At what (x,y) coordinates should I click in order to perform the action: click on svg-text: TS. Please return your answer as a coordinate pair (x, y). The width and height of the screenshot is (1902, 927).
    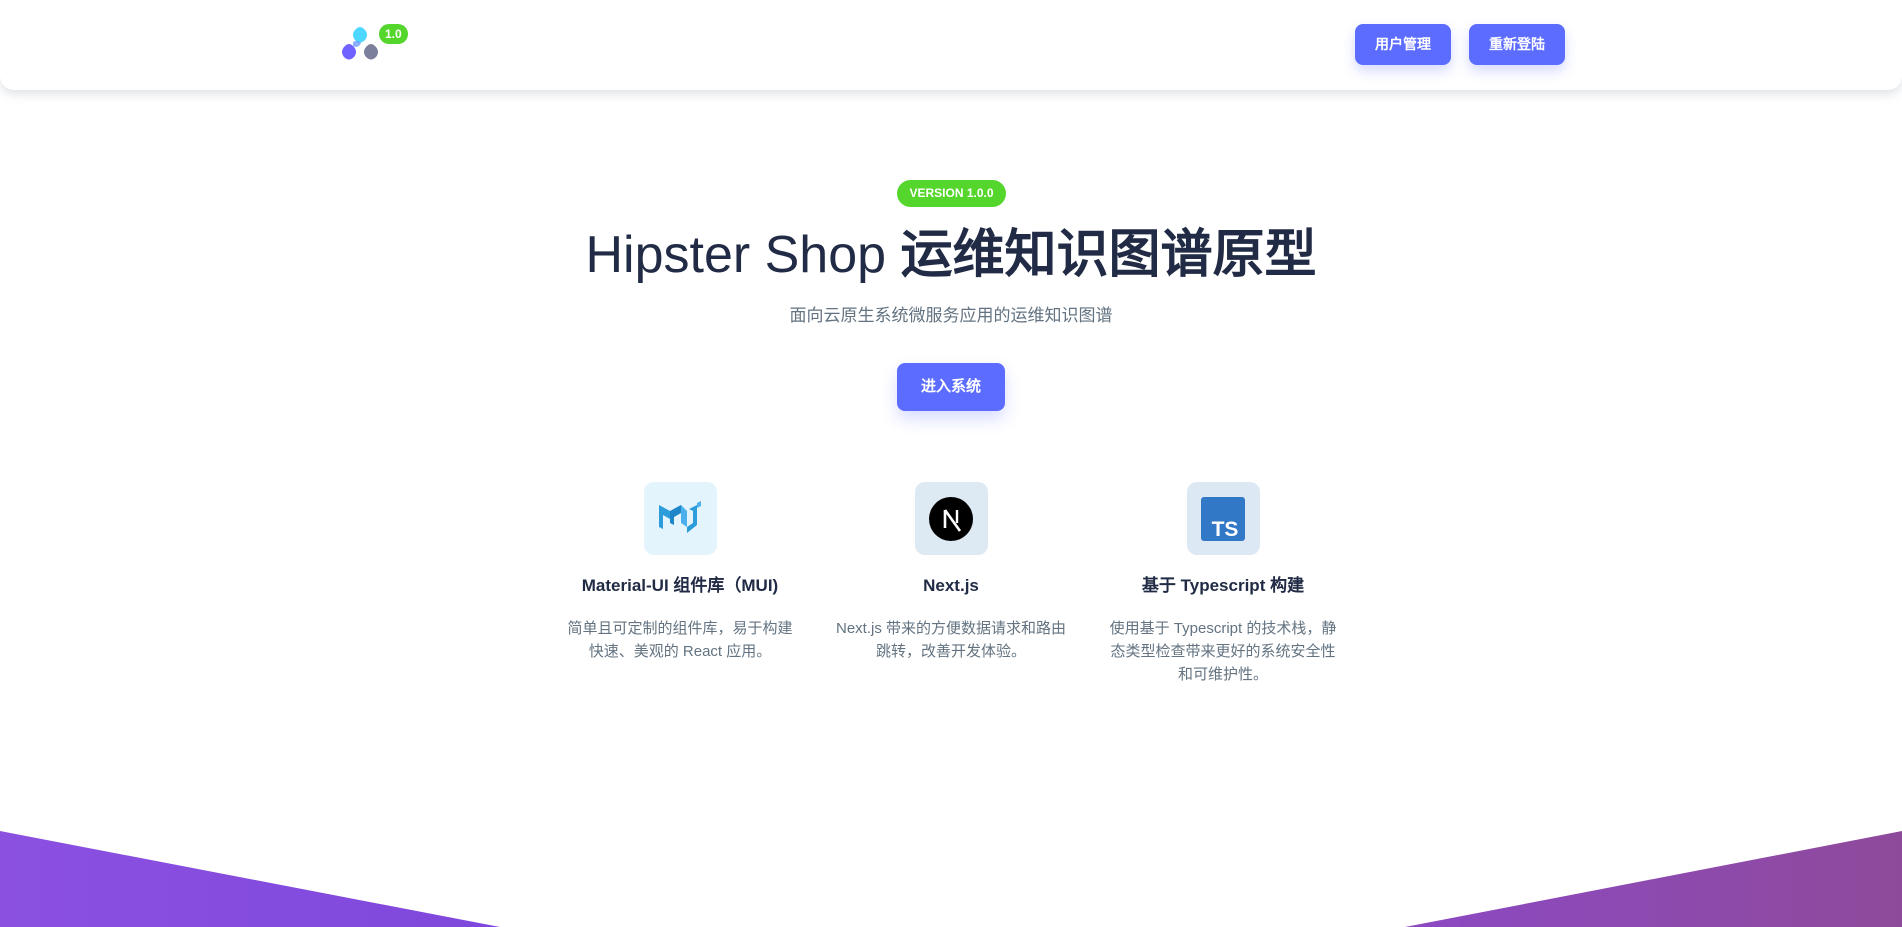
    Looking at the image, I should click on (1225, 529).